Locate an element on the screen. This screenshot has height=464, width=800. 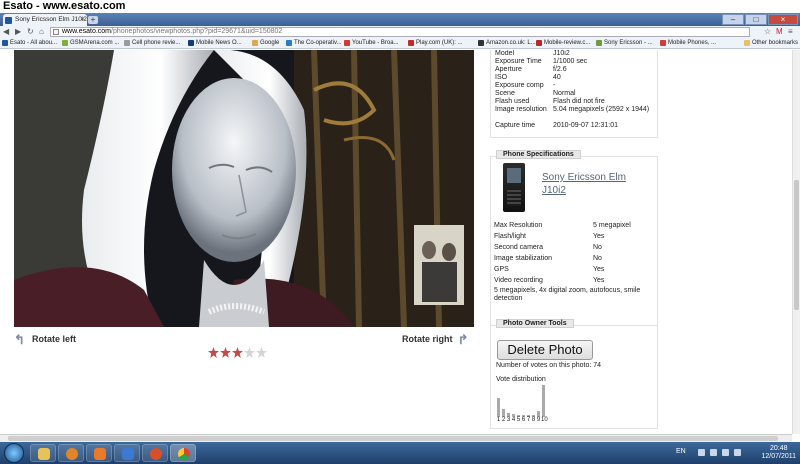
exif-key: Exposure comp is located at coordinates (519, 85).